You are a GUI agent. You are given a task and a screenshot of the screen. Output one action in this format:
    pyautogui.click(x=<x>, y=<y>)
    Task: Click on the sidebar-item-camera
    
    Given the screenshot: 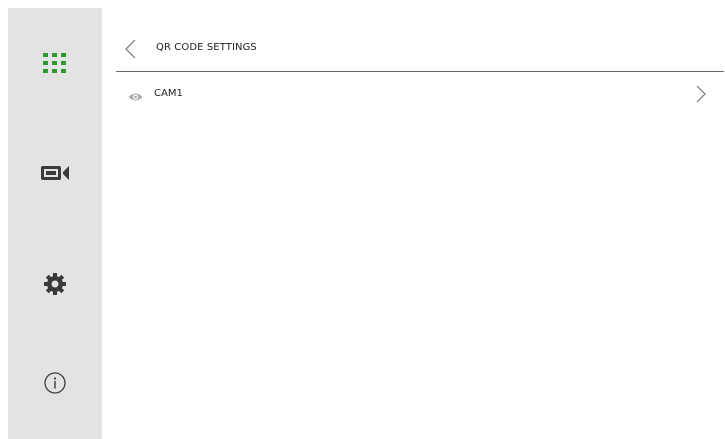 What is the action you would take?
    pyautogui.click(x=55, y=173)
    